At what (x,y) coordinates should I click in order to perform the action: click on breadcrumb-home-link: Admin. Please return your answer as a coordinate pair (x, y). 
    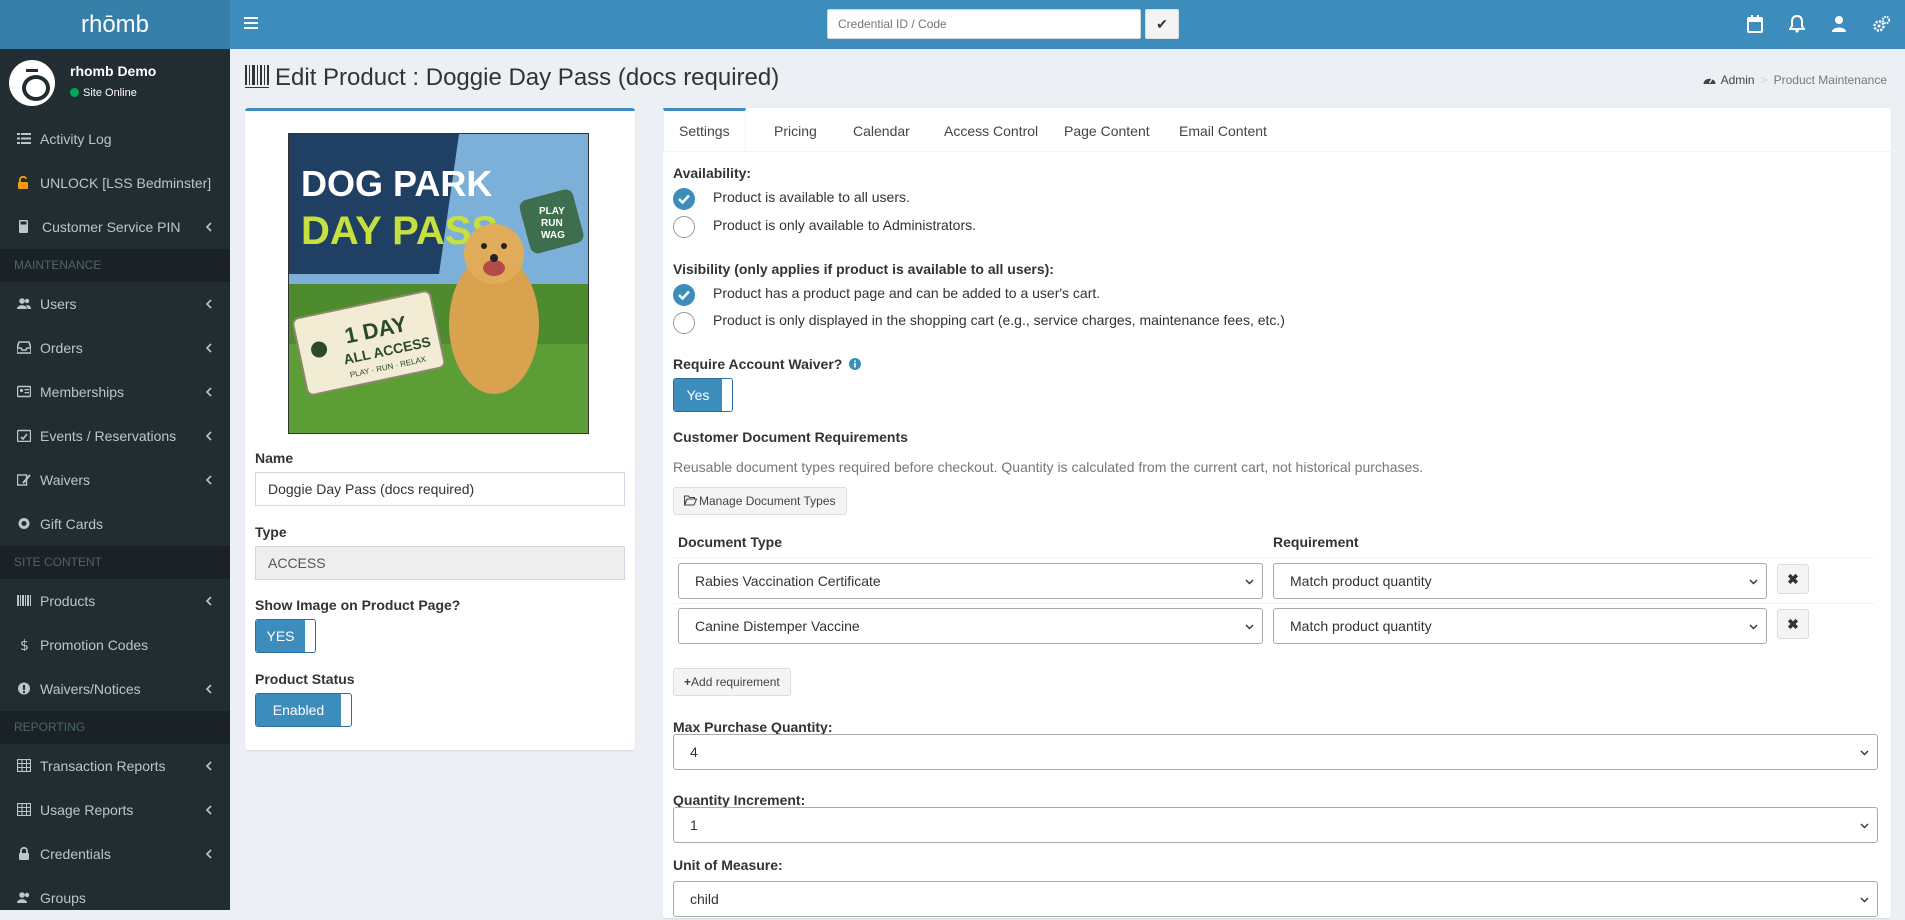
    Looking at the image, I should click on (1738, 80).